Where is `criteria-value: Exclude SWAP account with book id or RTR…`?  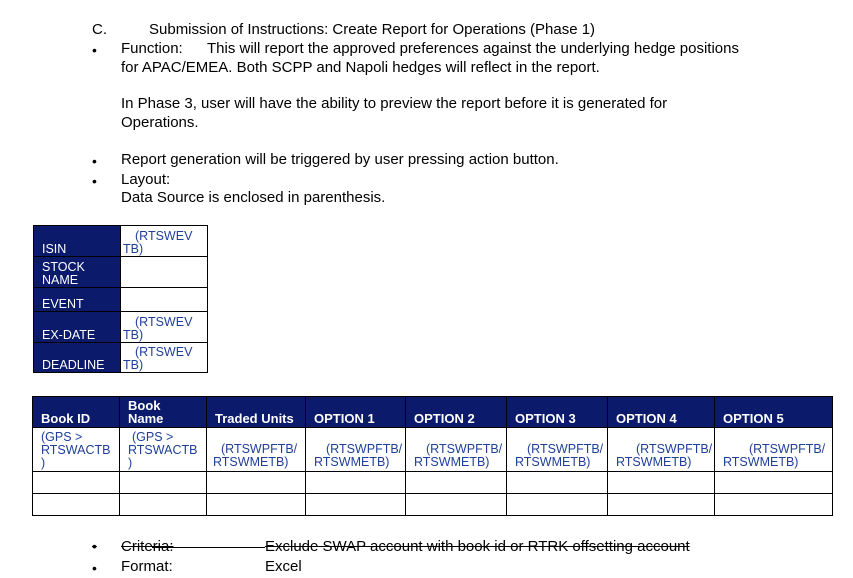 criteria-value: Exclude SWAP account with book id or RTR… is located at coordinates (477, 546).